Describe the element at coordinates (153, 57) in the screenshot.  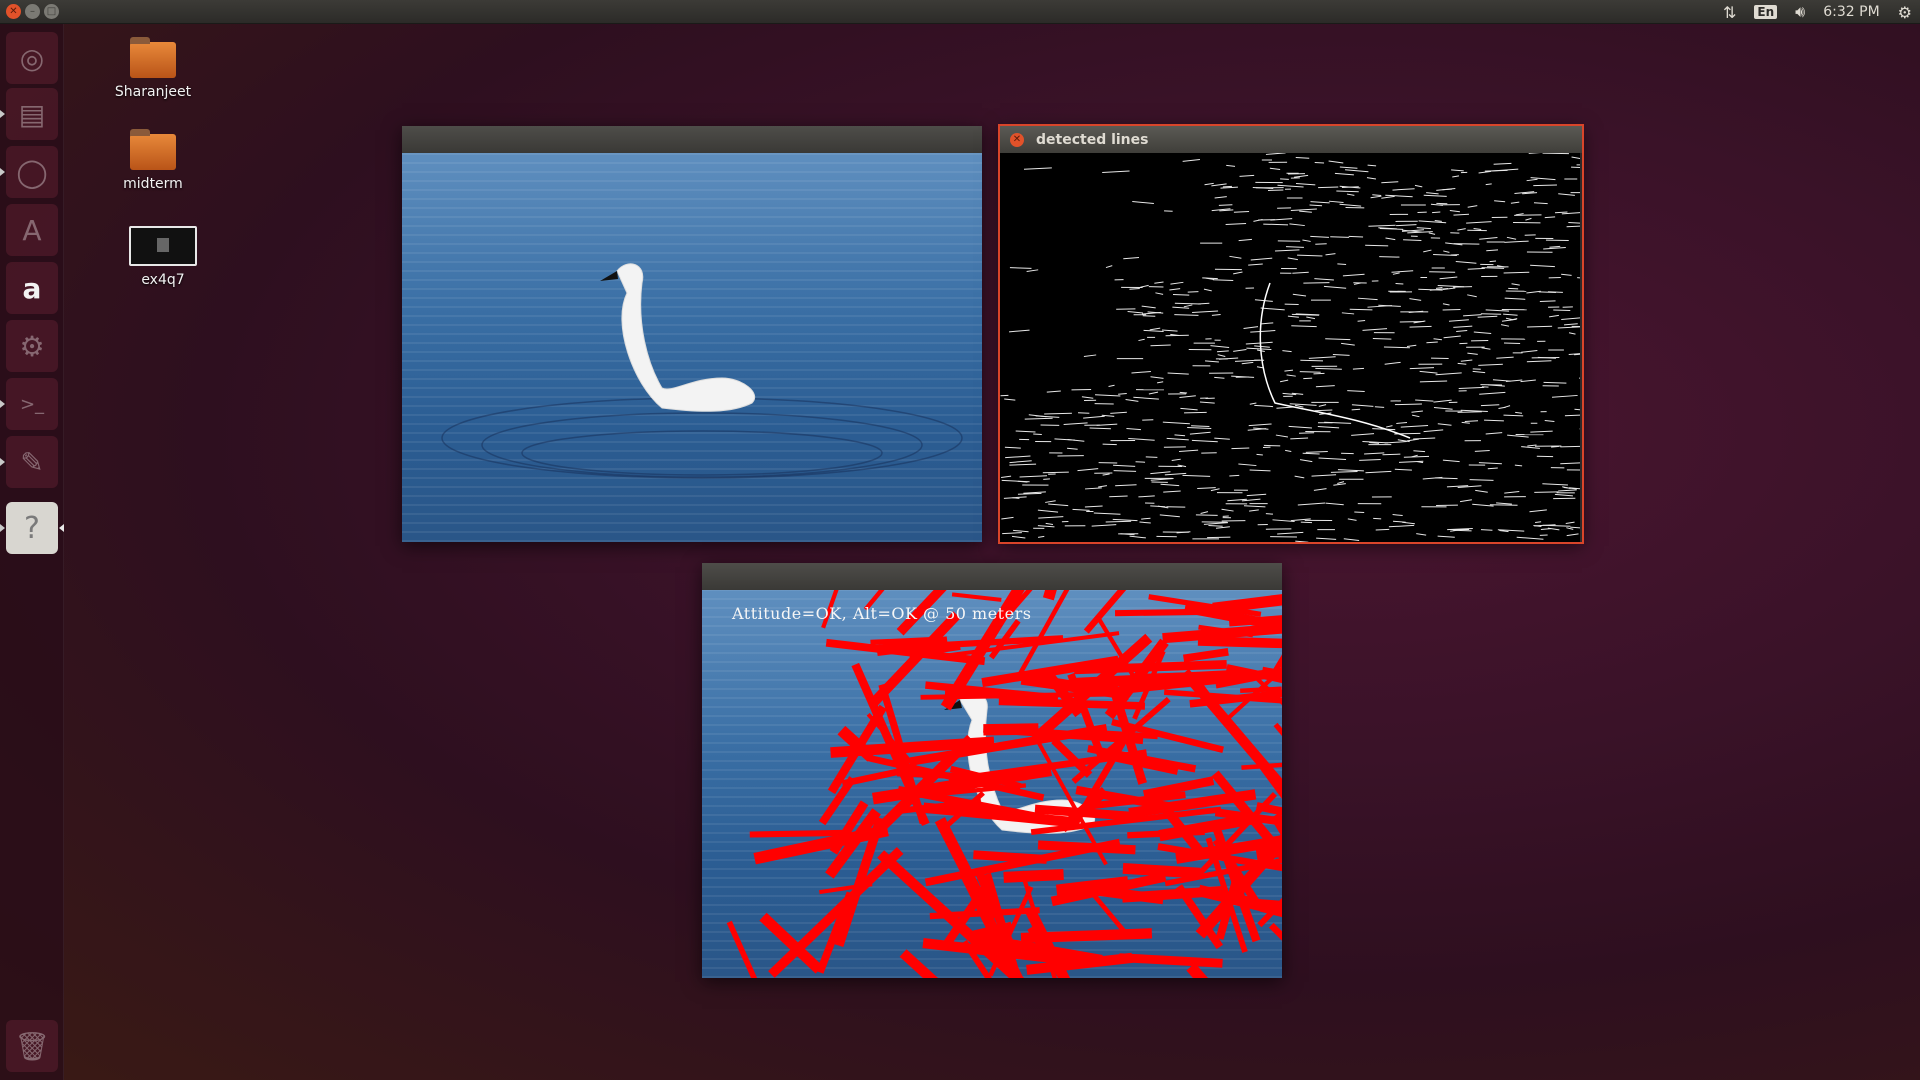
I see `folder-icon` at that location.